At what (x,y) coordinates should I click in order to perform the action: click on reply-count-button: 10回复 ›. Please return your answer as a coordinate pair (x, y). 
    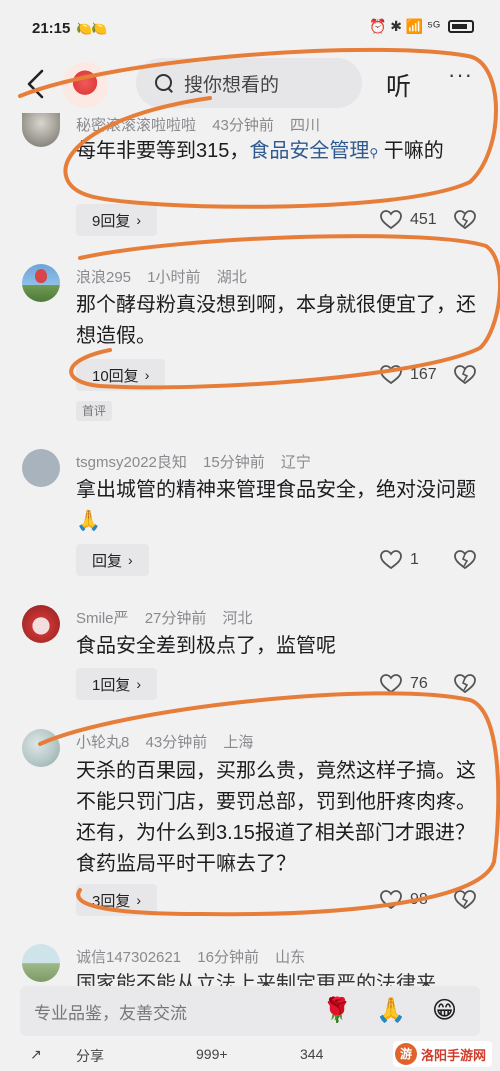
    Looking at the image, I should click on (121, 375).